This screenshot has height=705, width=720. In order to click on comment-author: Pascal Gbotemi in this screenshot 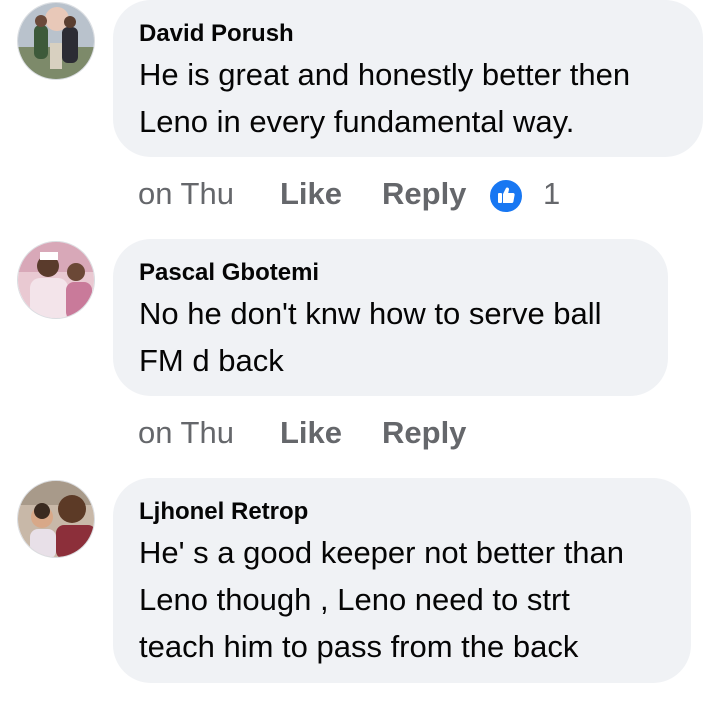, I will do `click(390, 273)`.